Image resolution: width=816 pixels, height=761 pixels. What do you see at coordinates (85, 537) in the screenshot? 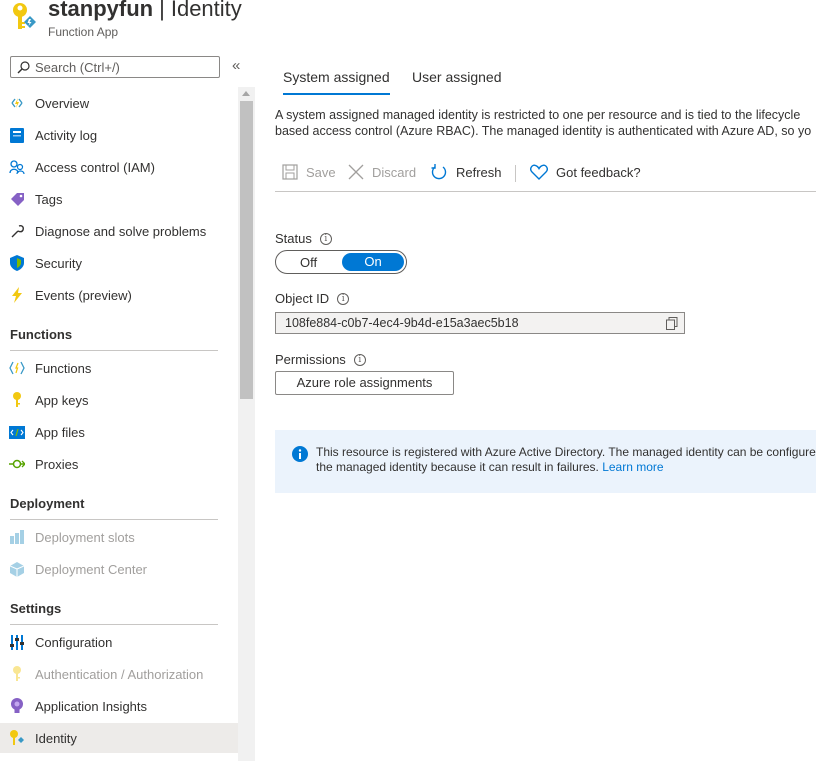
I see `sidebar-item-label: Deployment slots` at bounding box center [85, 537].